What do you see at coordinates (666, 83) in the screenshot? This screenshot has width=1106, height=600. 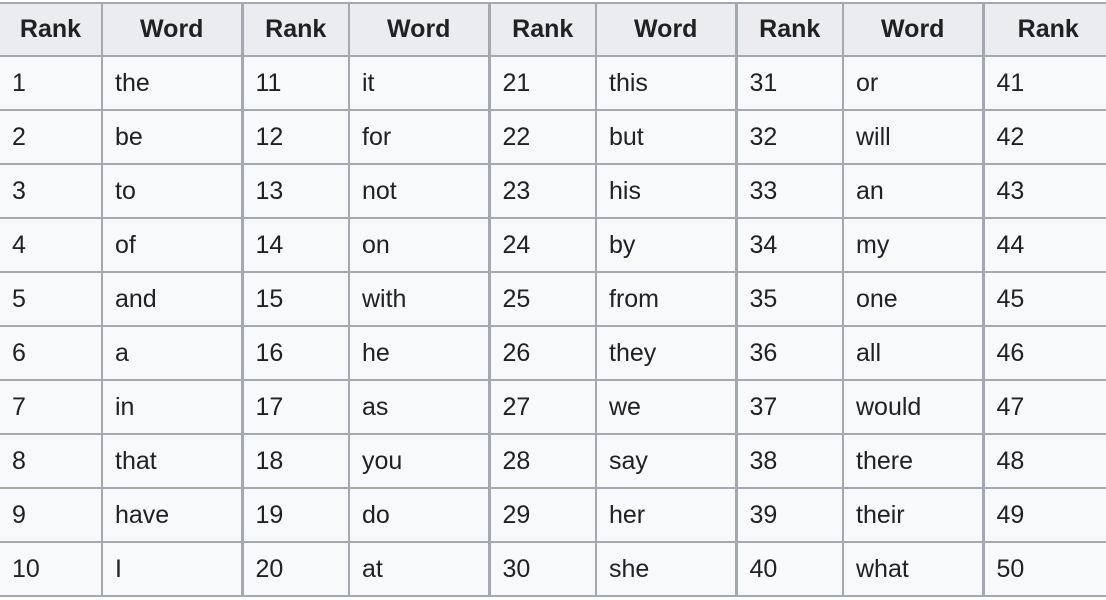 I see `word-cell: this` at bounding box center [666, 83].